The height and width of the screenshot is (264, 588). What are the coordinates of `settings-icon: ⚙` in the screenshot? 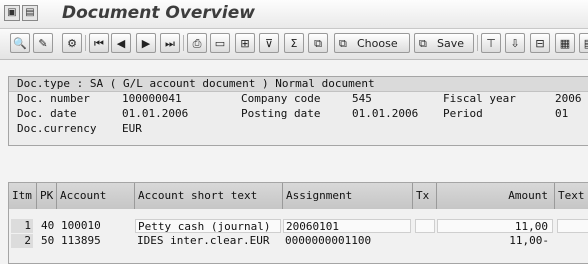 It's located at (72, 43).